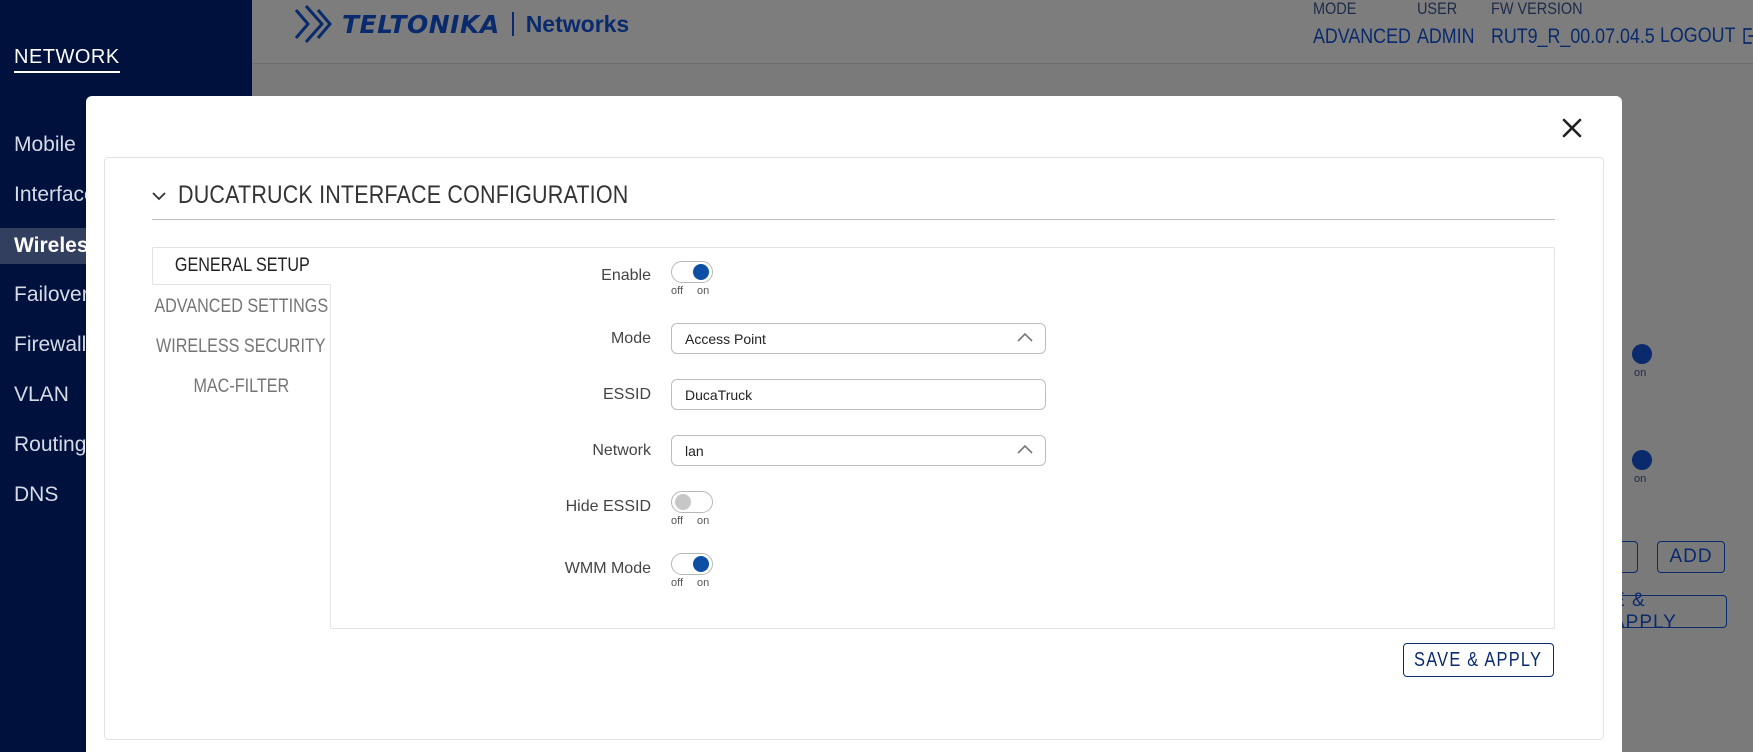 The image size is (1753, 752). I want to click on tab-general-setup: GENERAL SETUP, so click(241, 266).